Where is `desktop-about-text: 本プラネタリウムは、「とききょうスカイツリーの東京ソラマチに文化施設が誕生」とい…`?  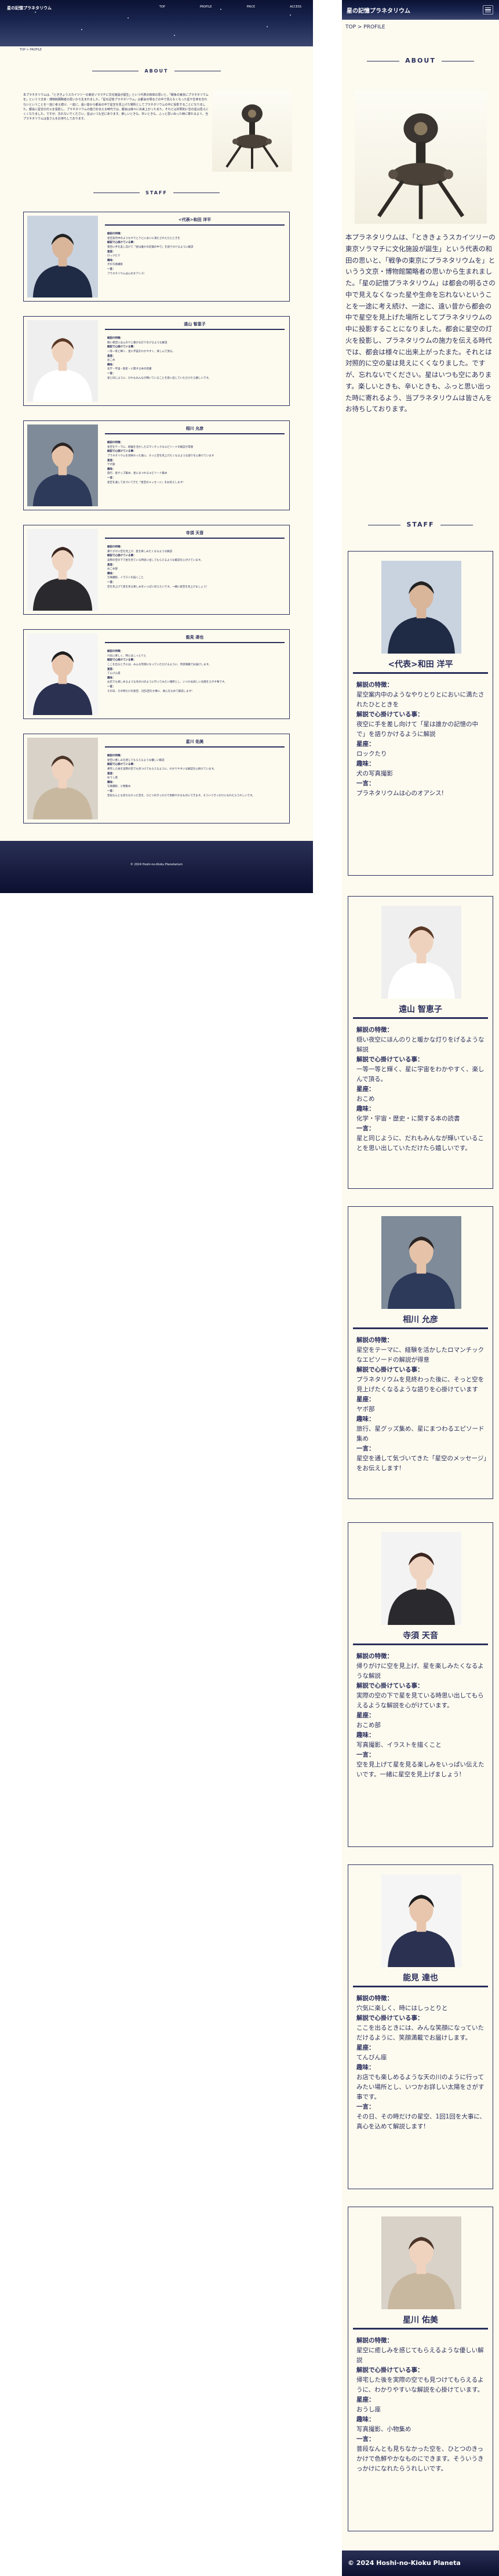
desktop-about-text: 本プラネタリウムは、「とききょうスカイツリーの東京ソラマチに文化施設が誕生」とい… is located at coordinates (116, 107).